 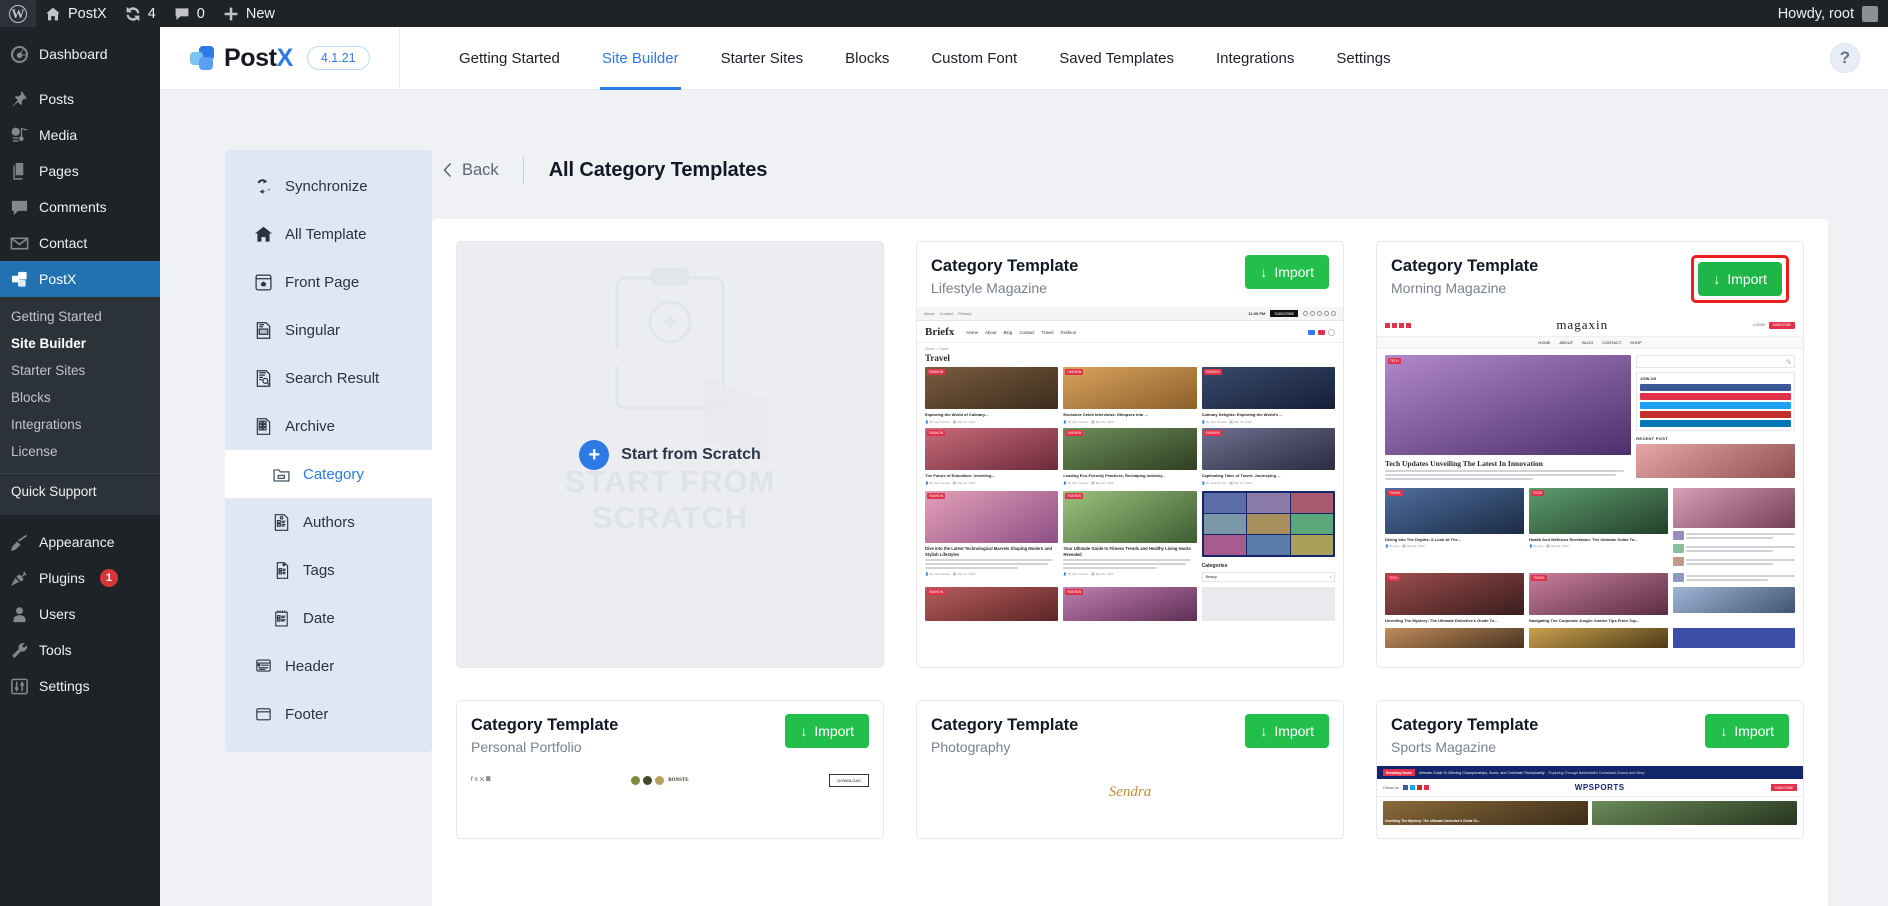 I want to click on postx-icon, so click(x=19, y=279).